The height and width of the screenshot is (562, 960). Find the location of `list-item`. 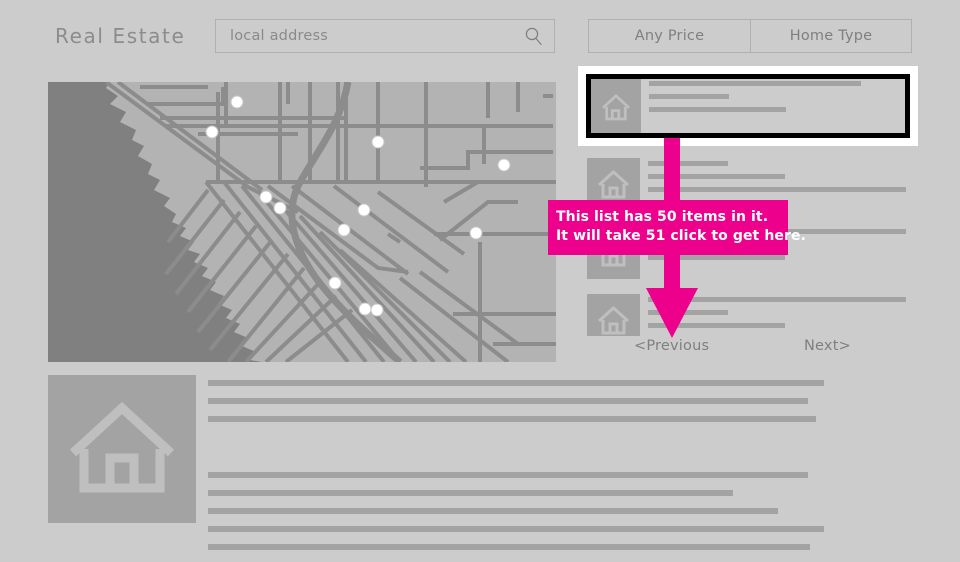

list-item is located at coordinates (748, 315).